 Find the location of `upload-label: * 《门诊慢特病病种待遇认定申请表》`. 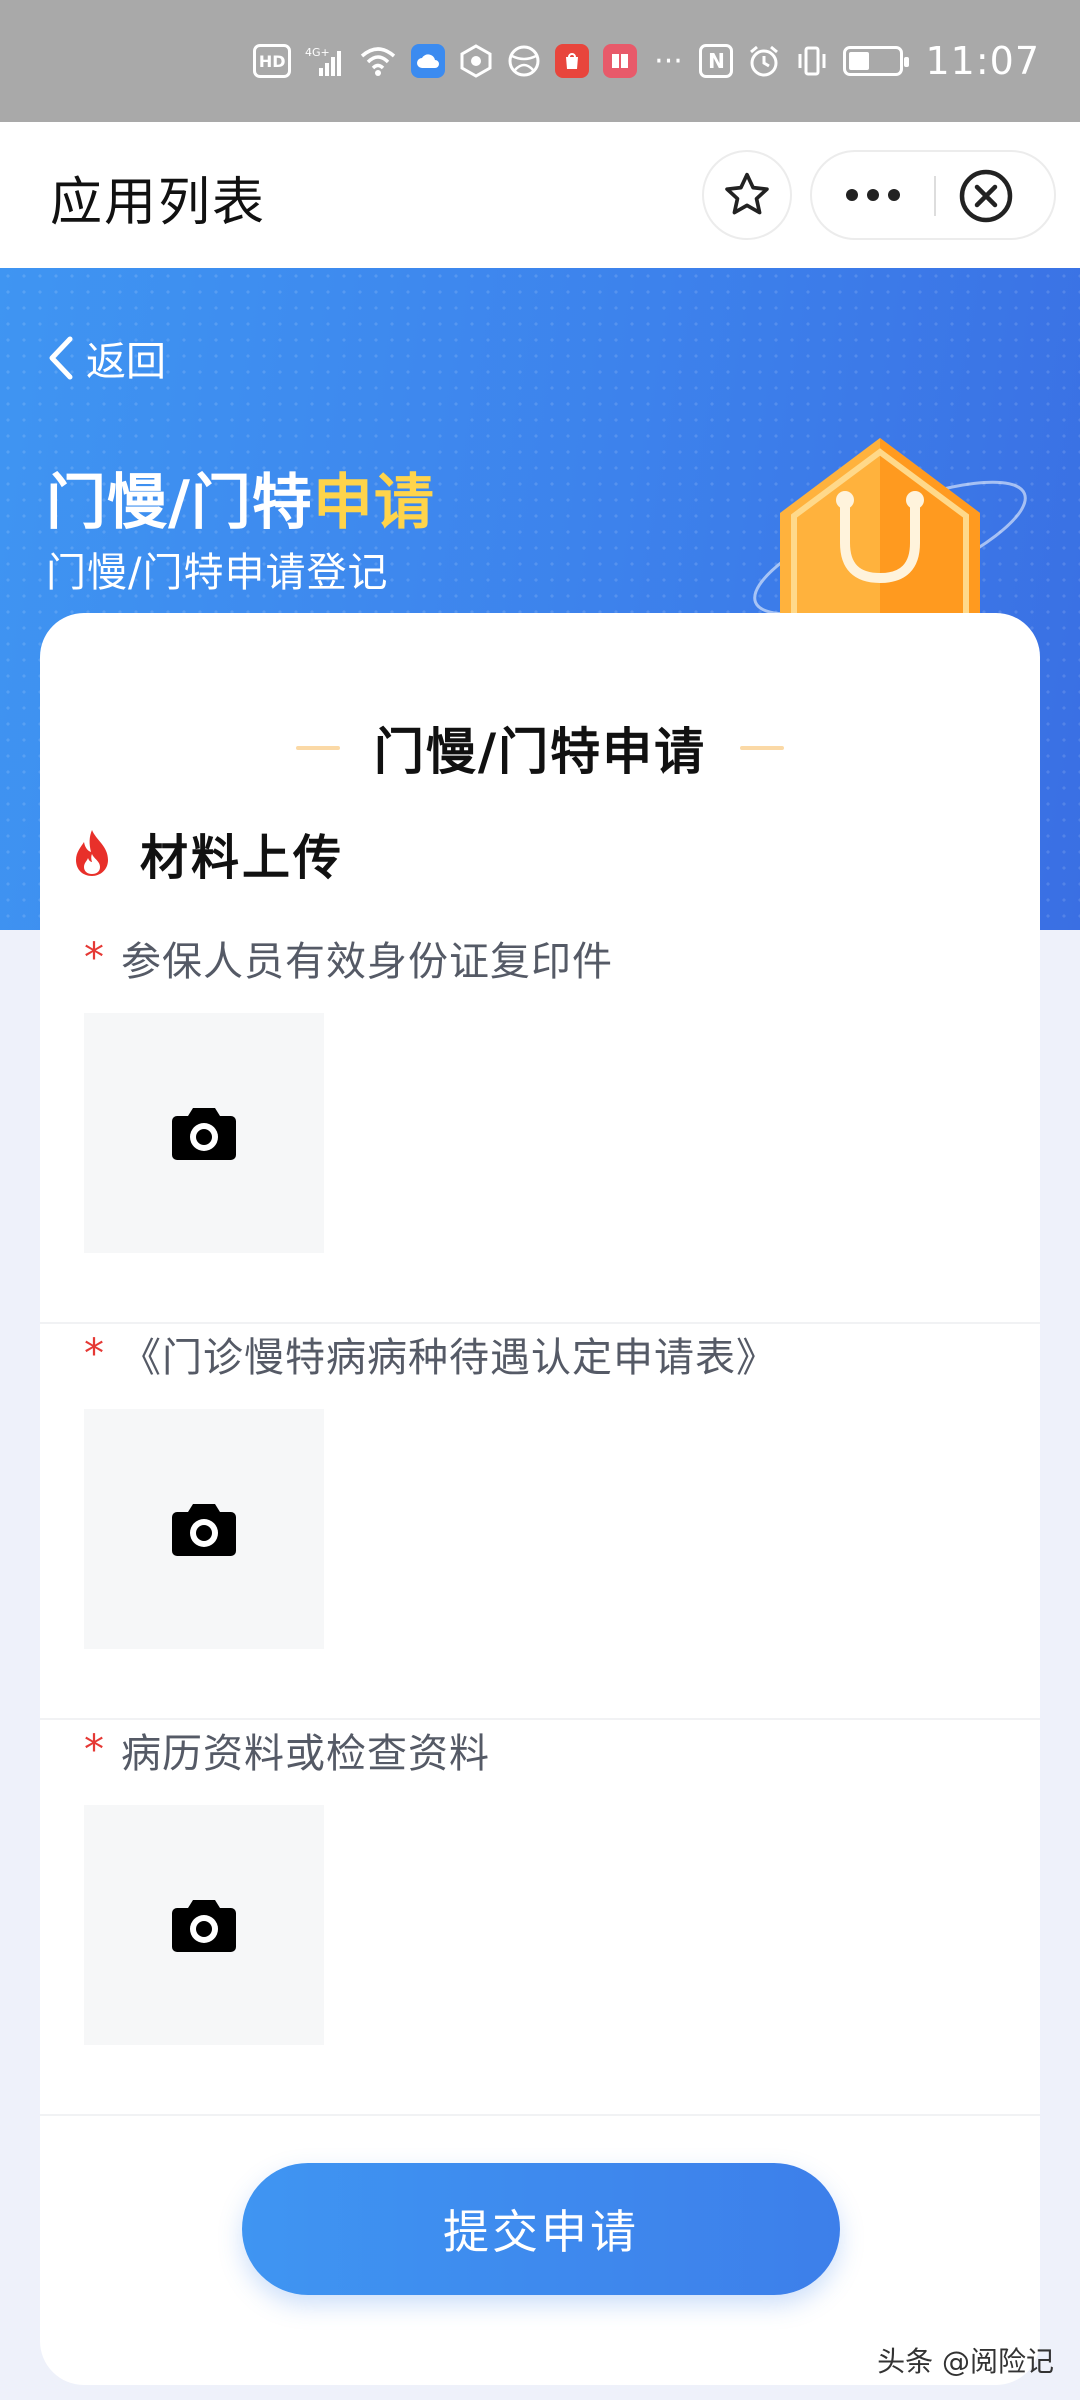

upload-label: * 《门诊慢特病病种待遇认定申请表》 is located at coordinates (430, 1354).